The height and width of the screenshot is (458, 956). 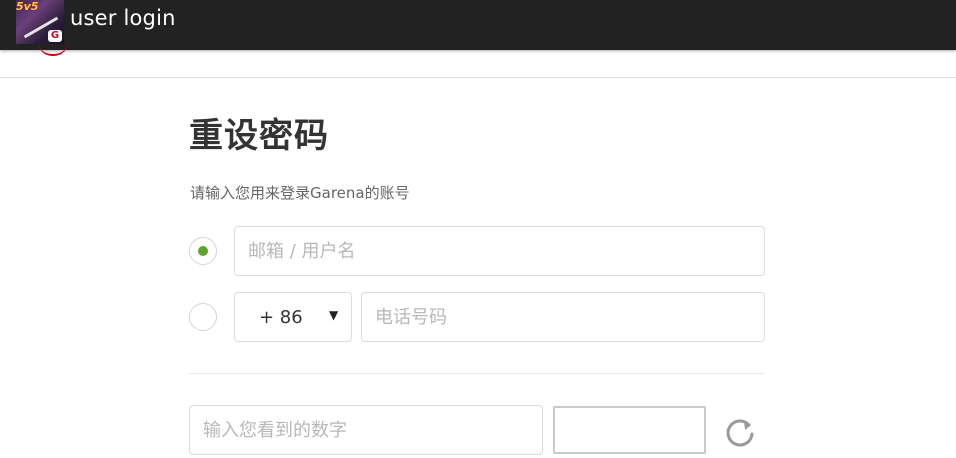 I want to click on logo-red-underline, so click(x=53, y=49).